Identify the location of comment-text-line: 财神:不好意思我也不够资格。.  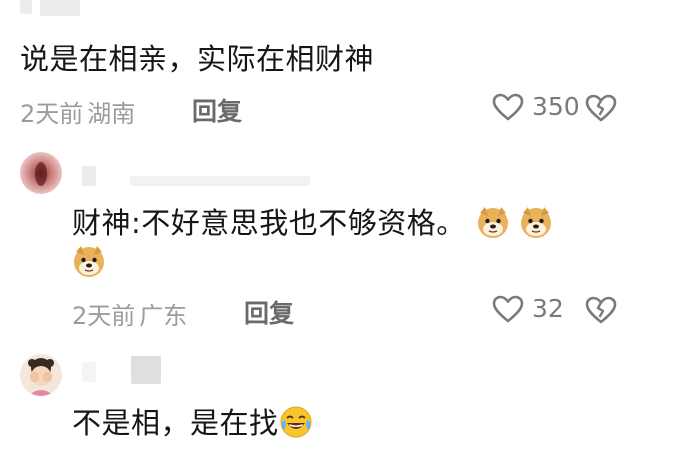
(269, 223).